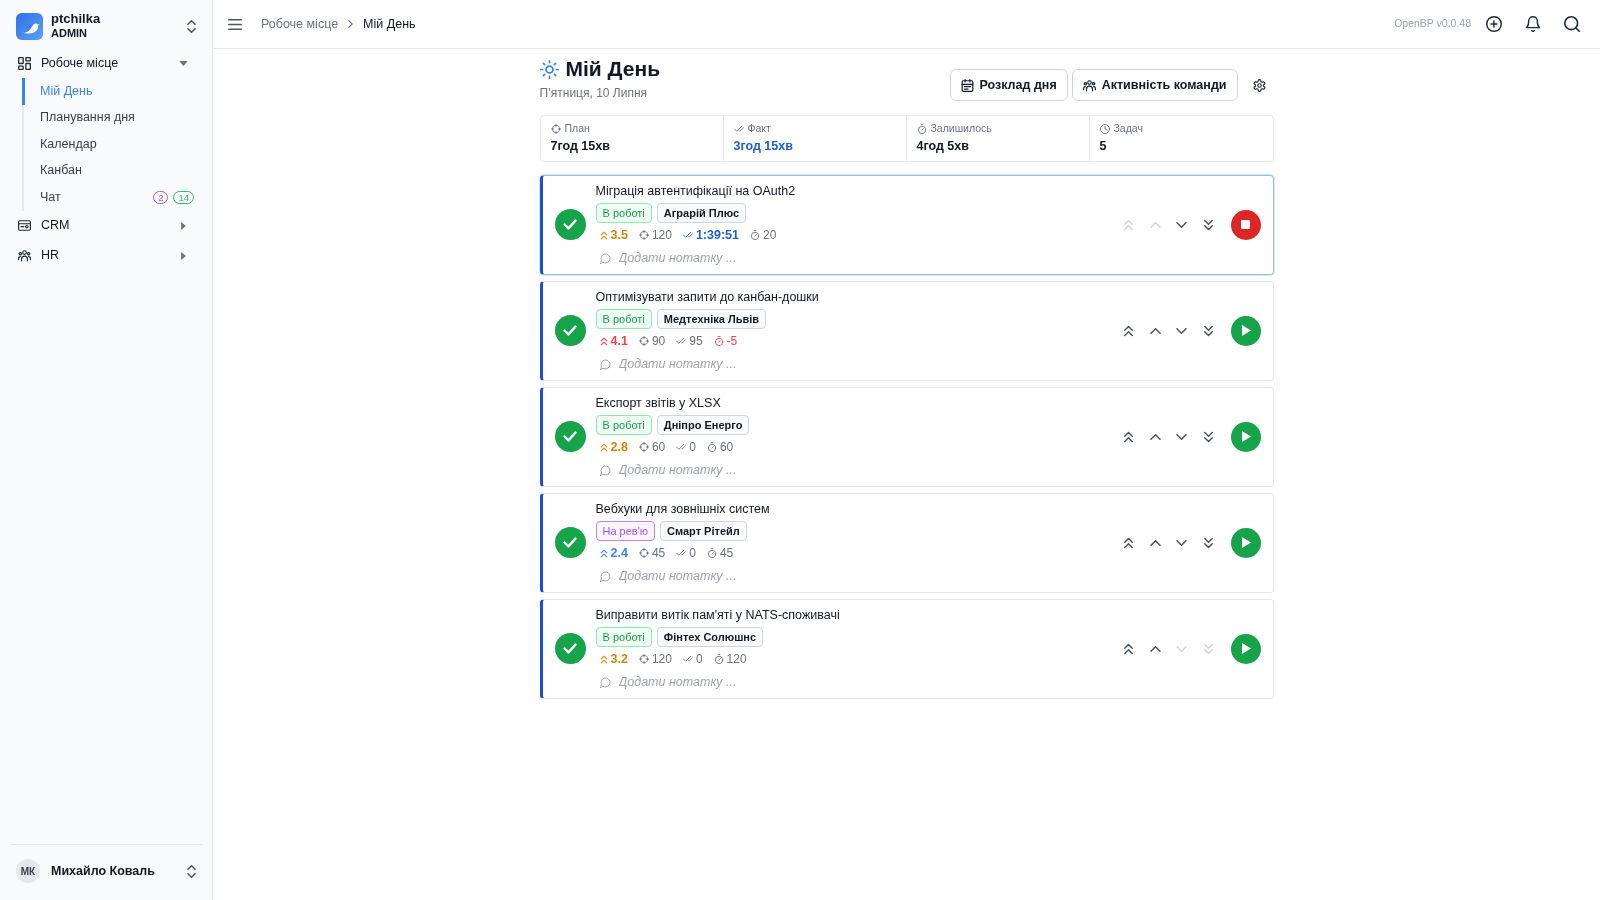  Describe the element at coordinates (112, 117) in the screenshot. I see `nav-item: Планування дня` at that location.